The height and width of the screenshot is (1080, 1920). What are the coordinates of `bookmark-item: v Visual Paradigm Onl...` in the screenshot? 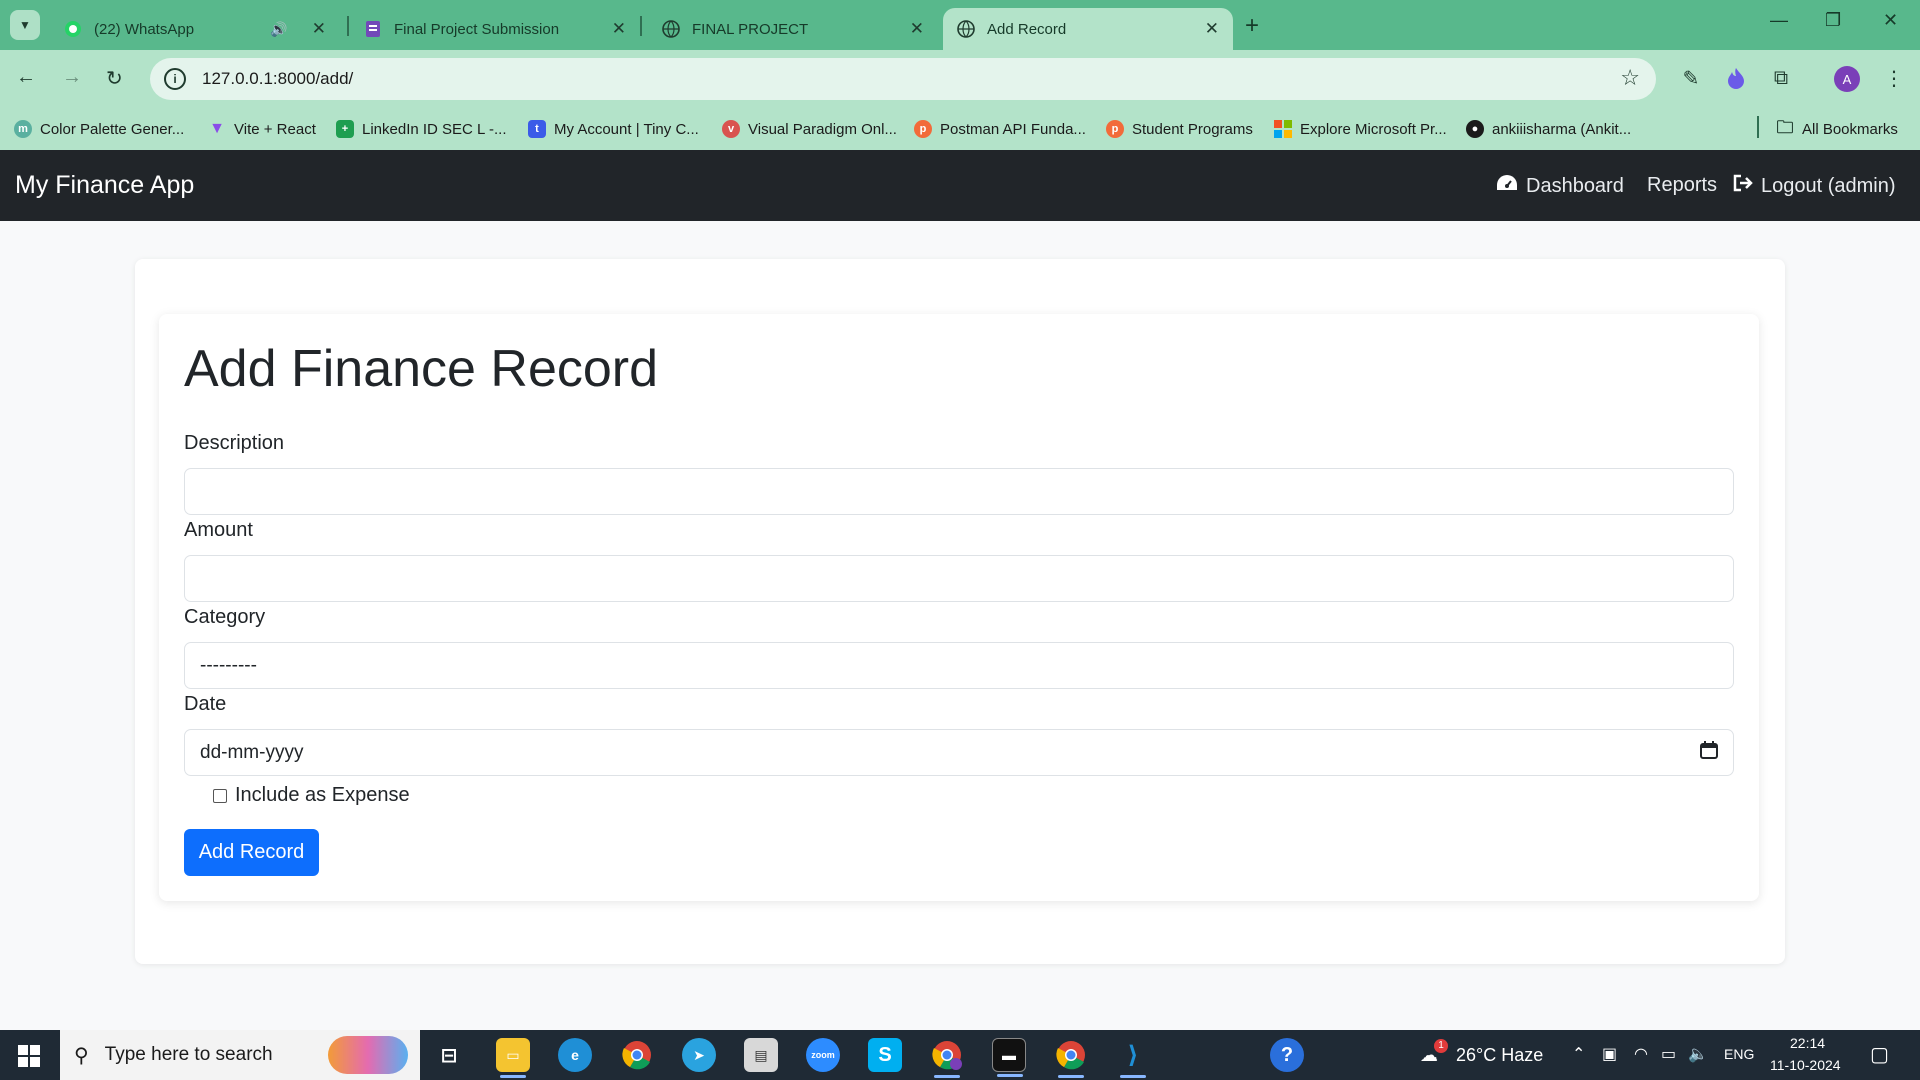 It's located at (809, 129).